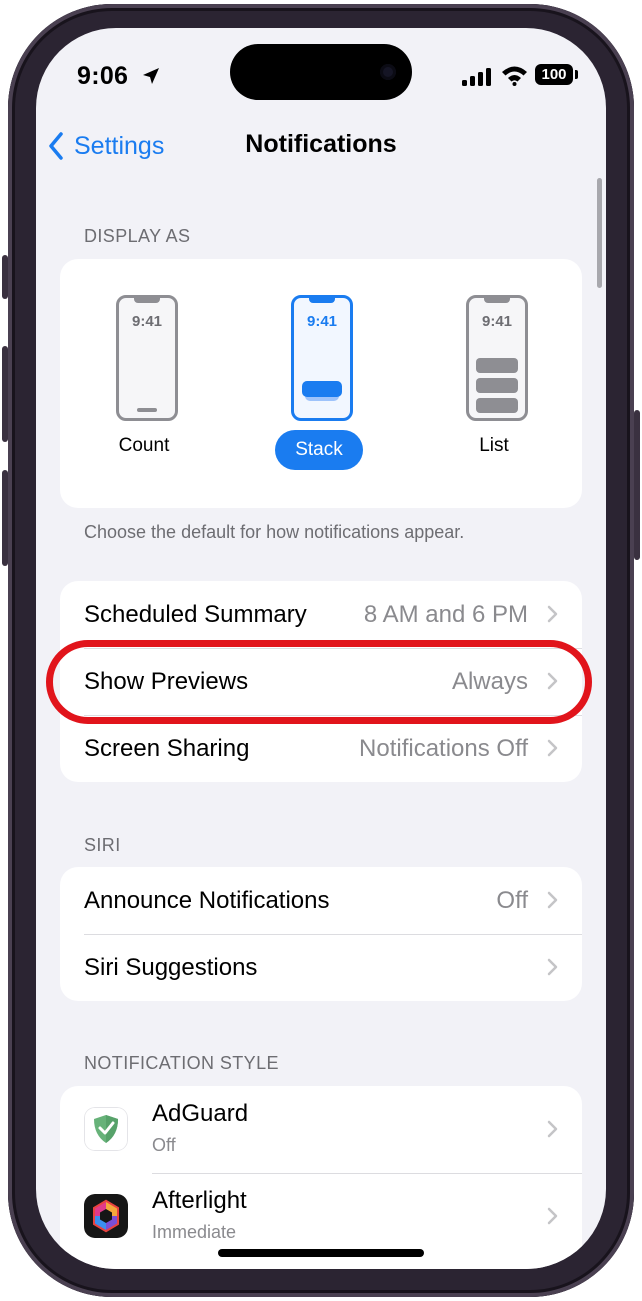 The width and height of the screenshot is (642, 1301). Describe the element at coordinates (599, 233) in the screenshot. I see `scroll-indicator` at that location.